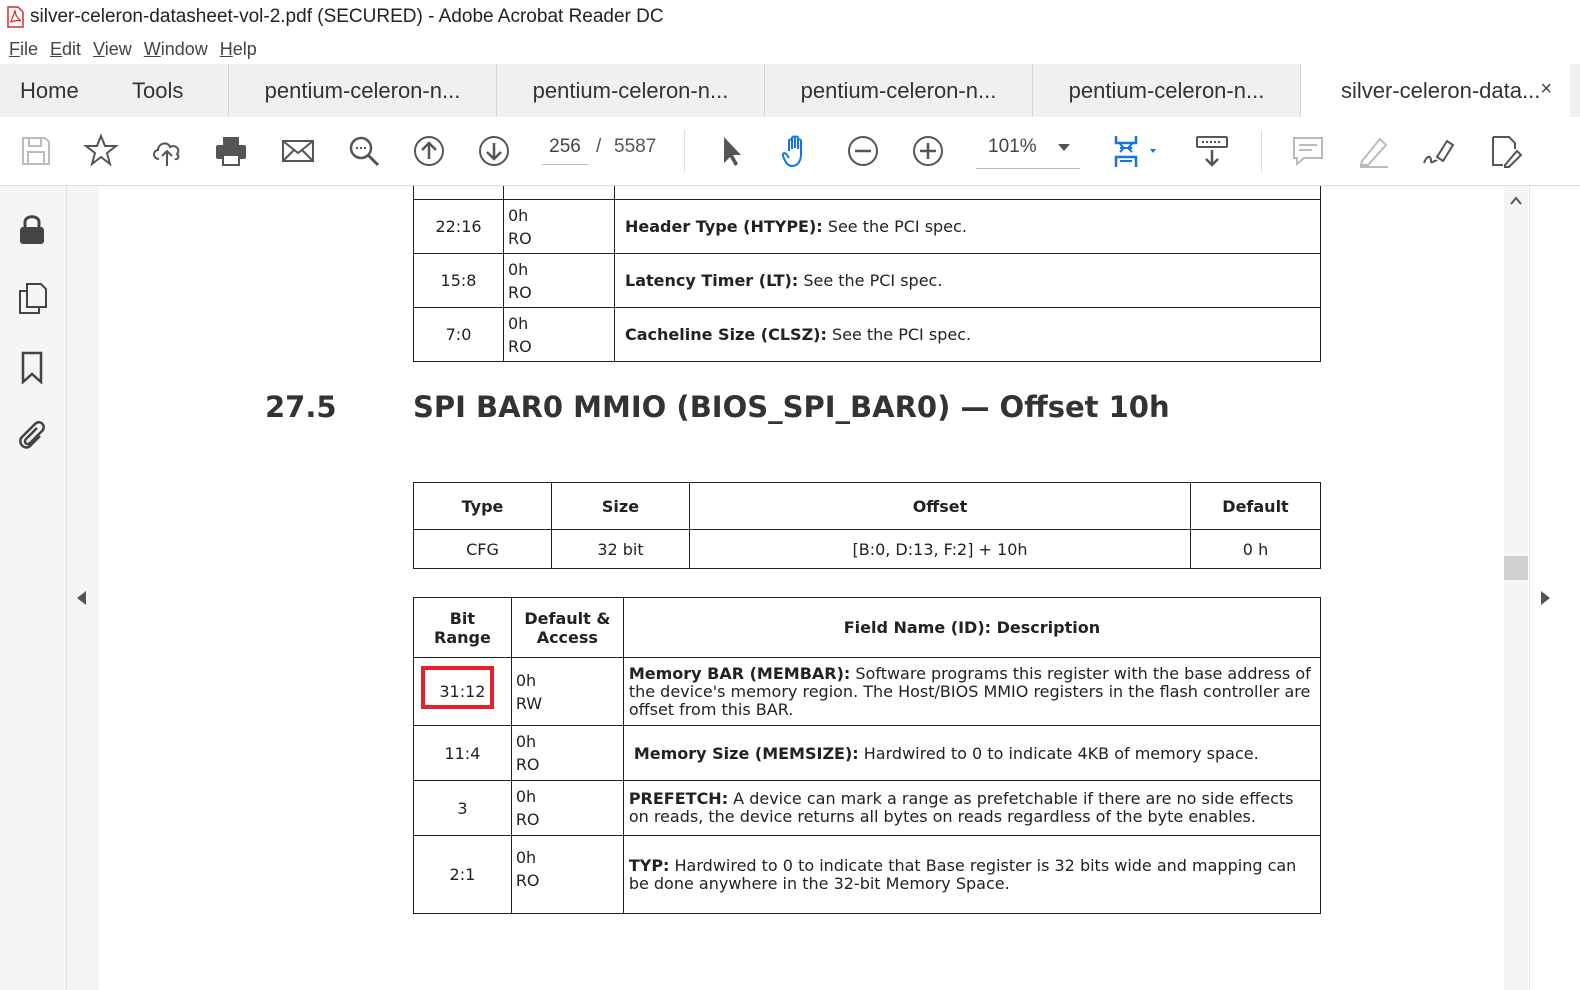 The width and height of the screenshot is (1580, 990). I want to click on bookmark-icon, so click(32, 367).